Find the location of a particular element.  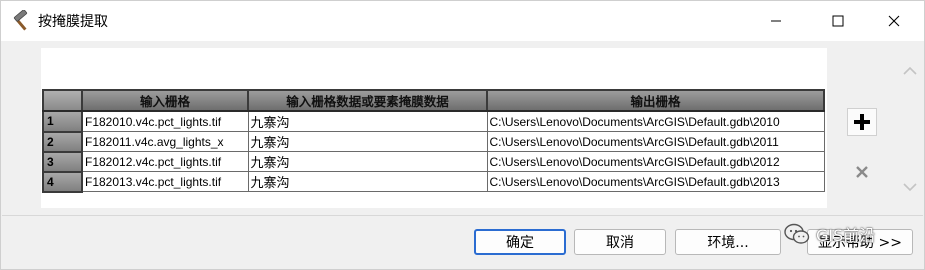

row-number: 1 is located at coordinates (62, 121).